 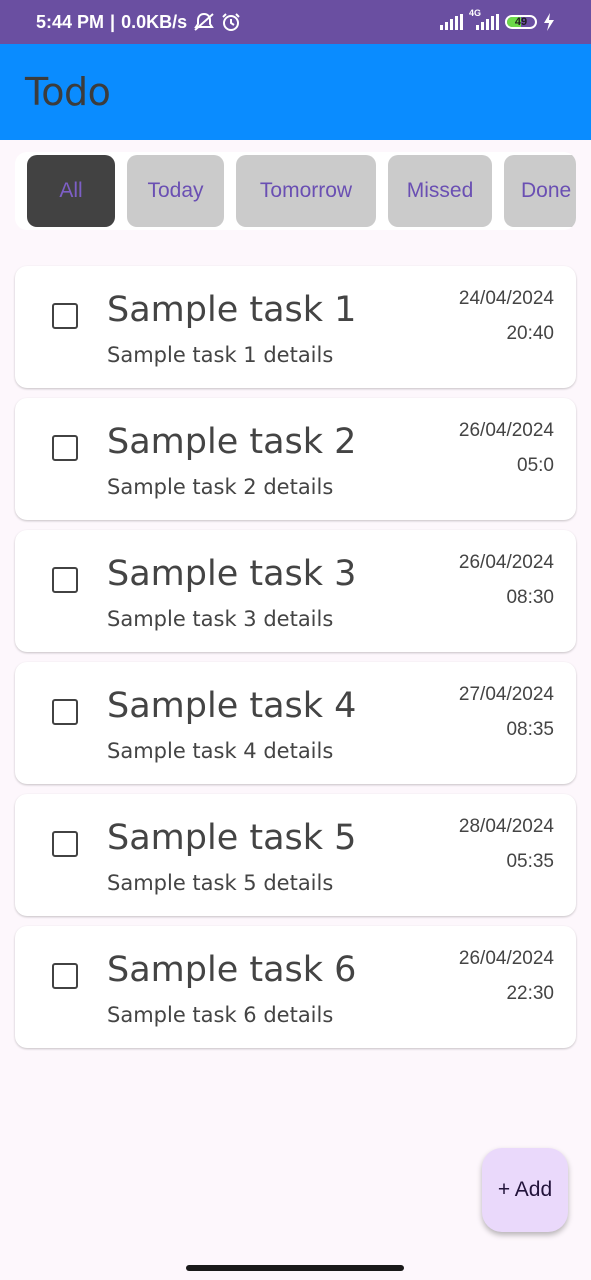 What do you see at coordinates (295, 22) in the screenshot?
I see `status-bar: 5:44 PM | 0.0KB/s 4G 49` at bounding box center [295, 22].